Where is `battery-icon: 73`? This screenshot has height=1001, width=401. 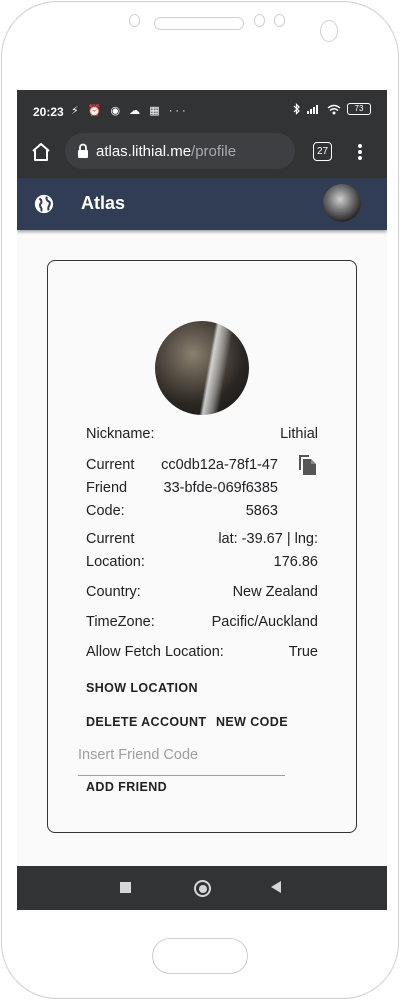 battery-icon: 73 is located at coordinates (359, 109).